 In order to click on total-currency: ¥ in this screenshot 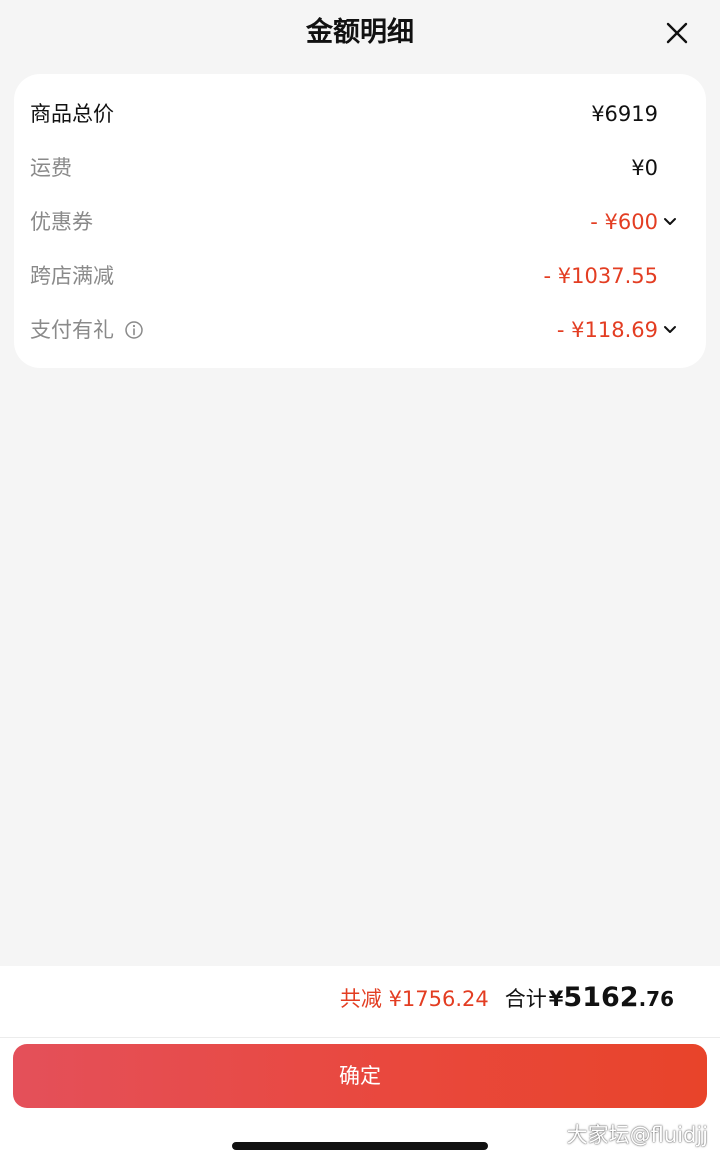, I will do `click(556, 999)`.